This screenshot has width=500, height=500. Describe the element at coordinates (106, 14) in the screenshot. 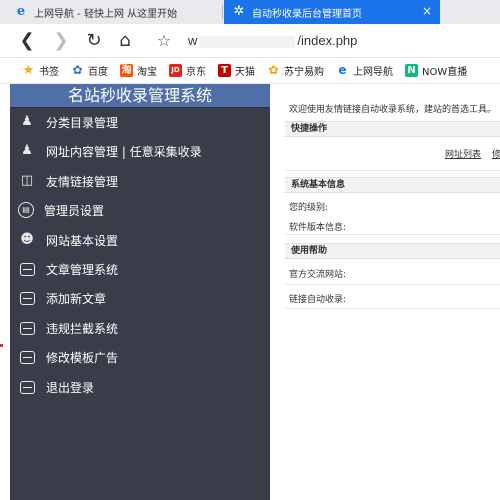

I see `tab-title: 上网导航 - 轻快上网 从这里开始` at that location.